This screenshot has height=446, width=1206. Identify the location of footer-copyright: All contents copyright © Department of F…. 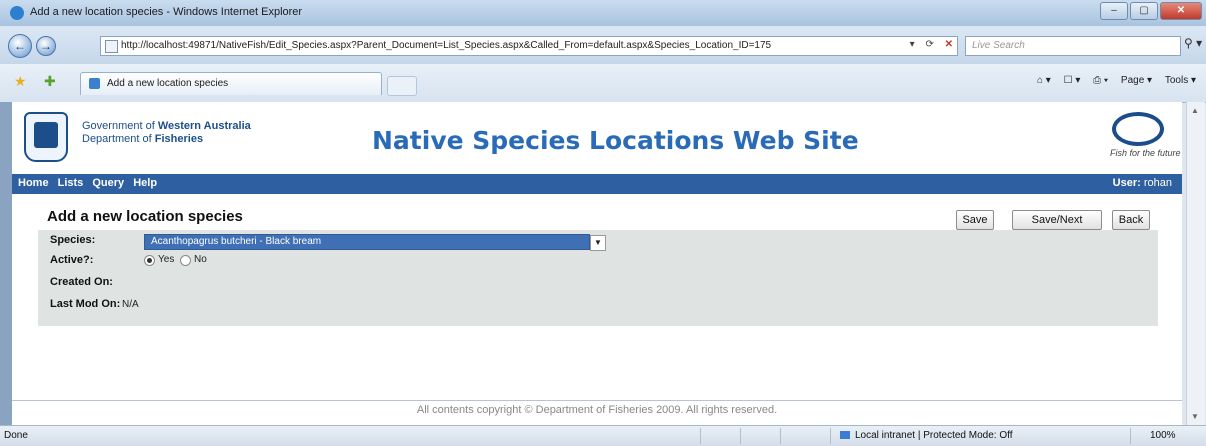
(597, 410).